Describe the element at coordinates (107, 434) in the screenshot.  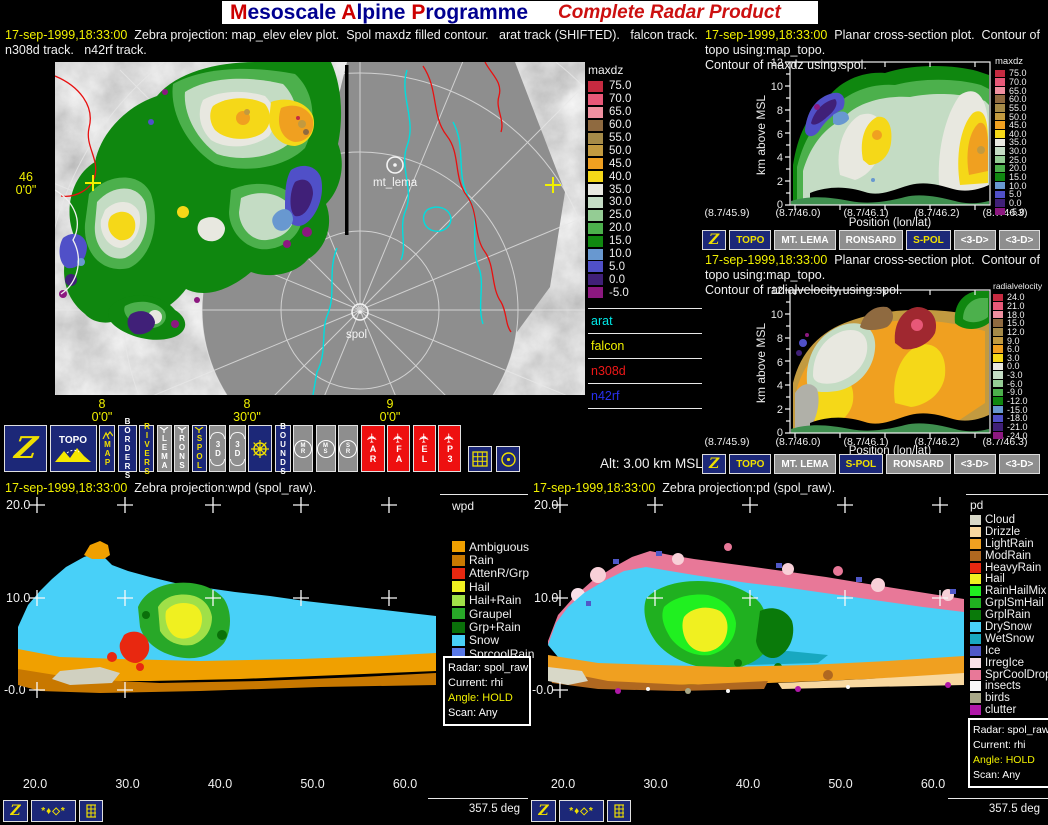
I see `map-icon` at that location.